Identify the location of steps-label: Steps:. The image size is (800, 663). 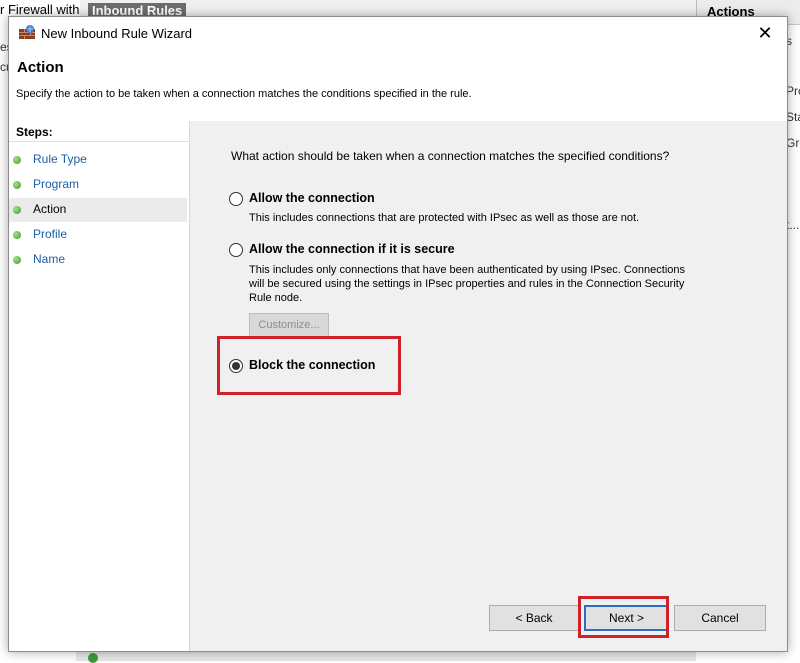
(34, 132).